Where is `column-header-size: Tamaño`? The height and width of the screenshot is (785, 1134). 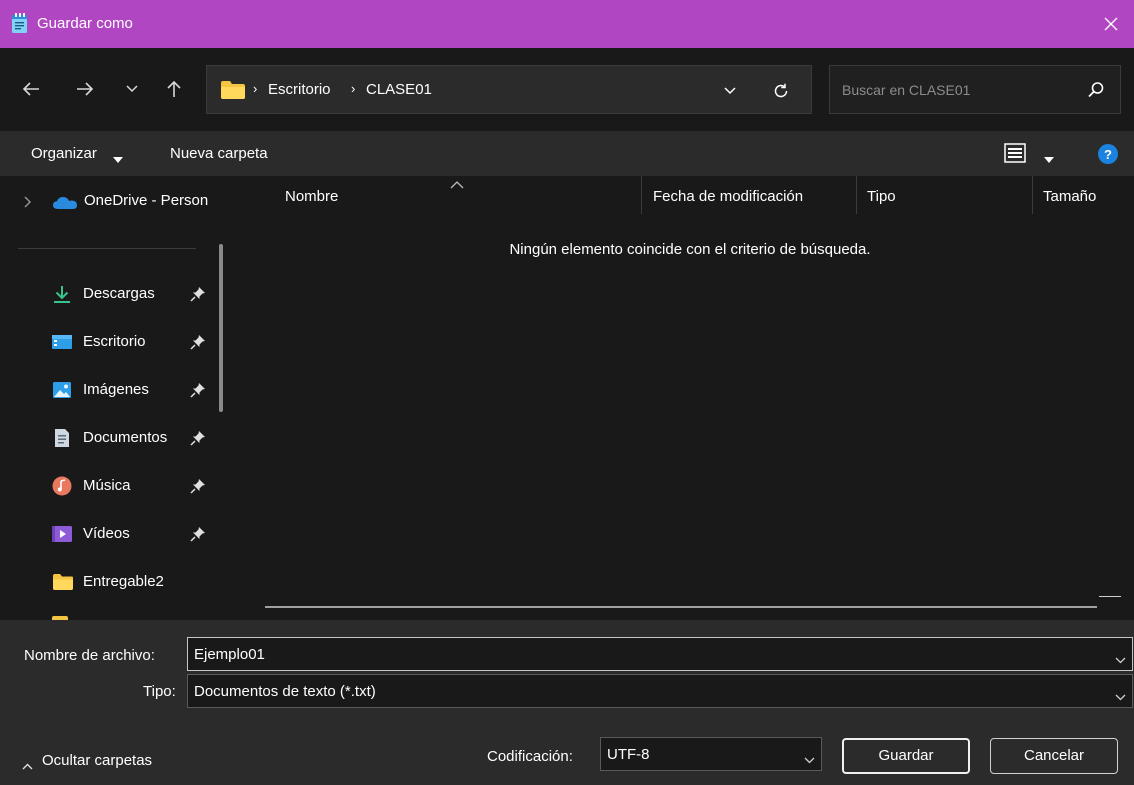
column-header-size: Tamaño is located at coordinates (1069, 196).